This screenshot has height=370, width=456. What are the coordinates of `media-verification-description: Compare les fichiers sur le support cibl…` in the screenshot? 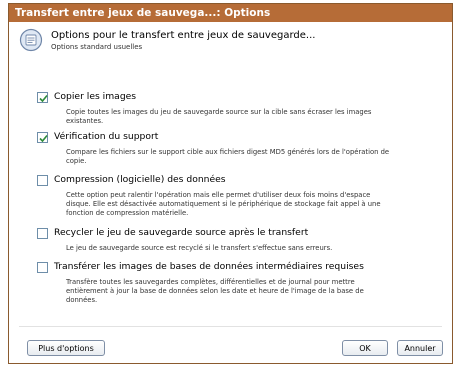 It's located at (228, 156).